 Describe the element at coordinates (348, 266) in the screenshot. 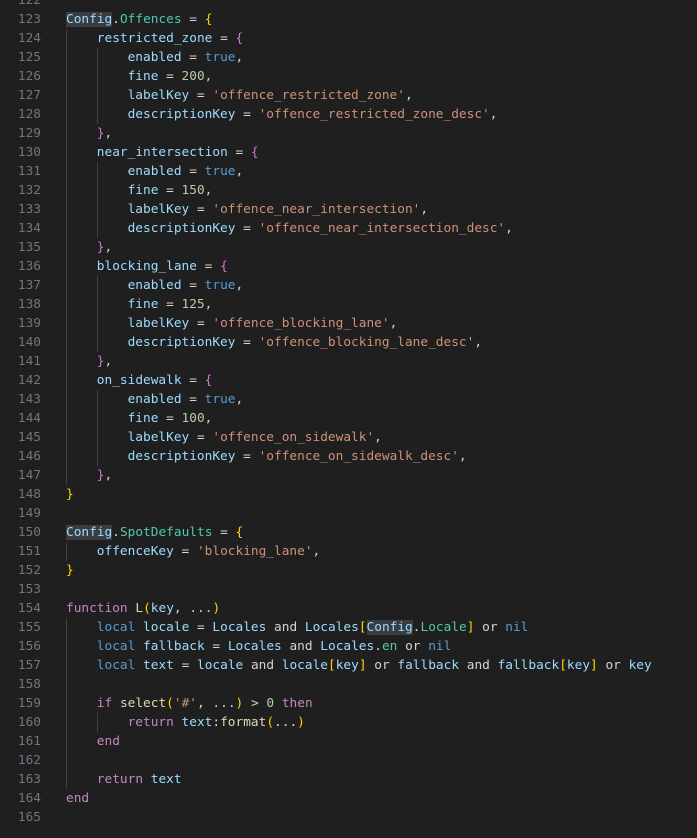

I see `code-line: 136 blocking_lane = {` at that location.